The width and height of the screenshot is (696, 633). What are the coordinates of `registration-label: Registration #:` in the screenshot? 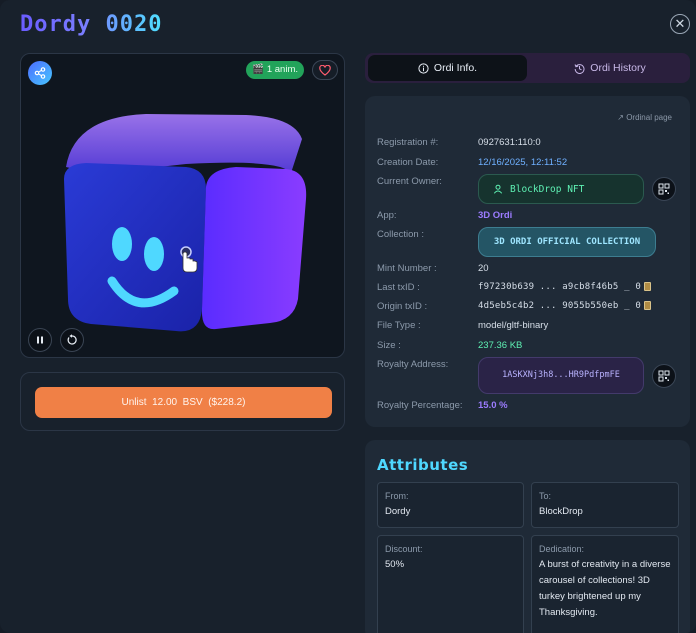 It's located at (408, 142).